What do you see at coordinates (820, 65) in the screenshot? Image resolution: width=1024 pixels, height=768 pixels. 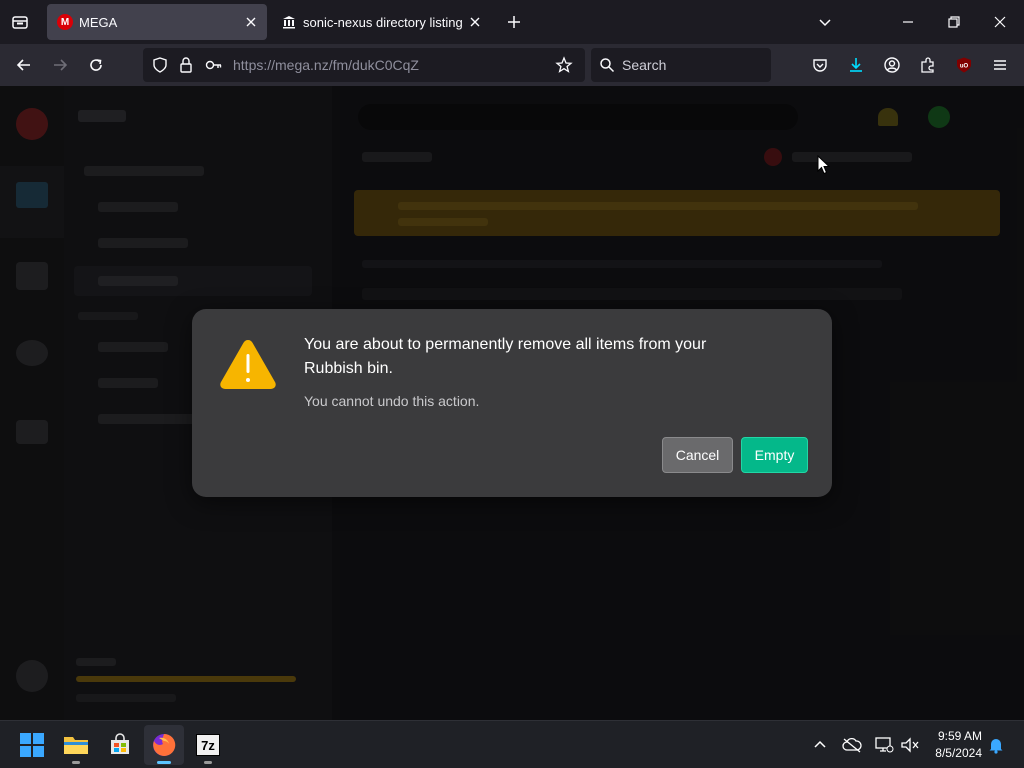 I see `pocket-icon` at bounding box center [820, 65].